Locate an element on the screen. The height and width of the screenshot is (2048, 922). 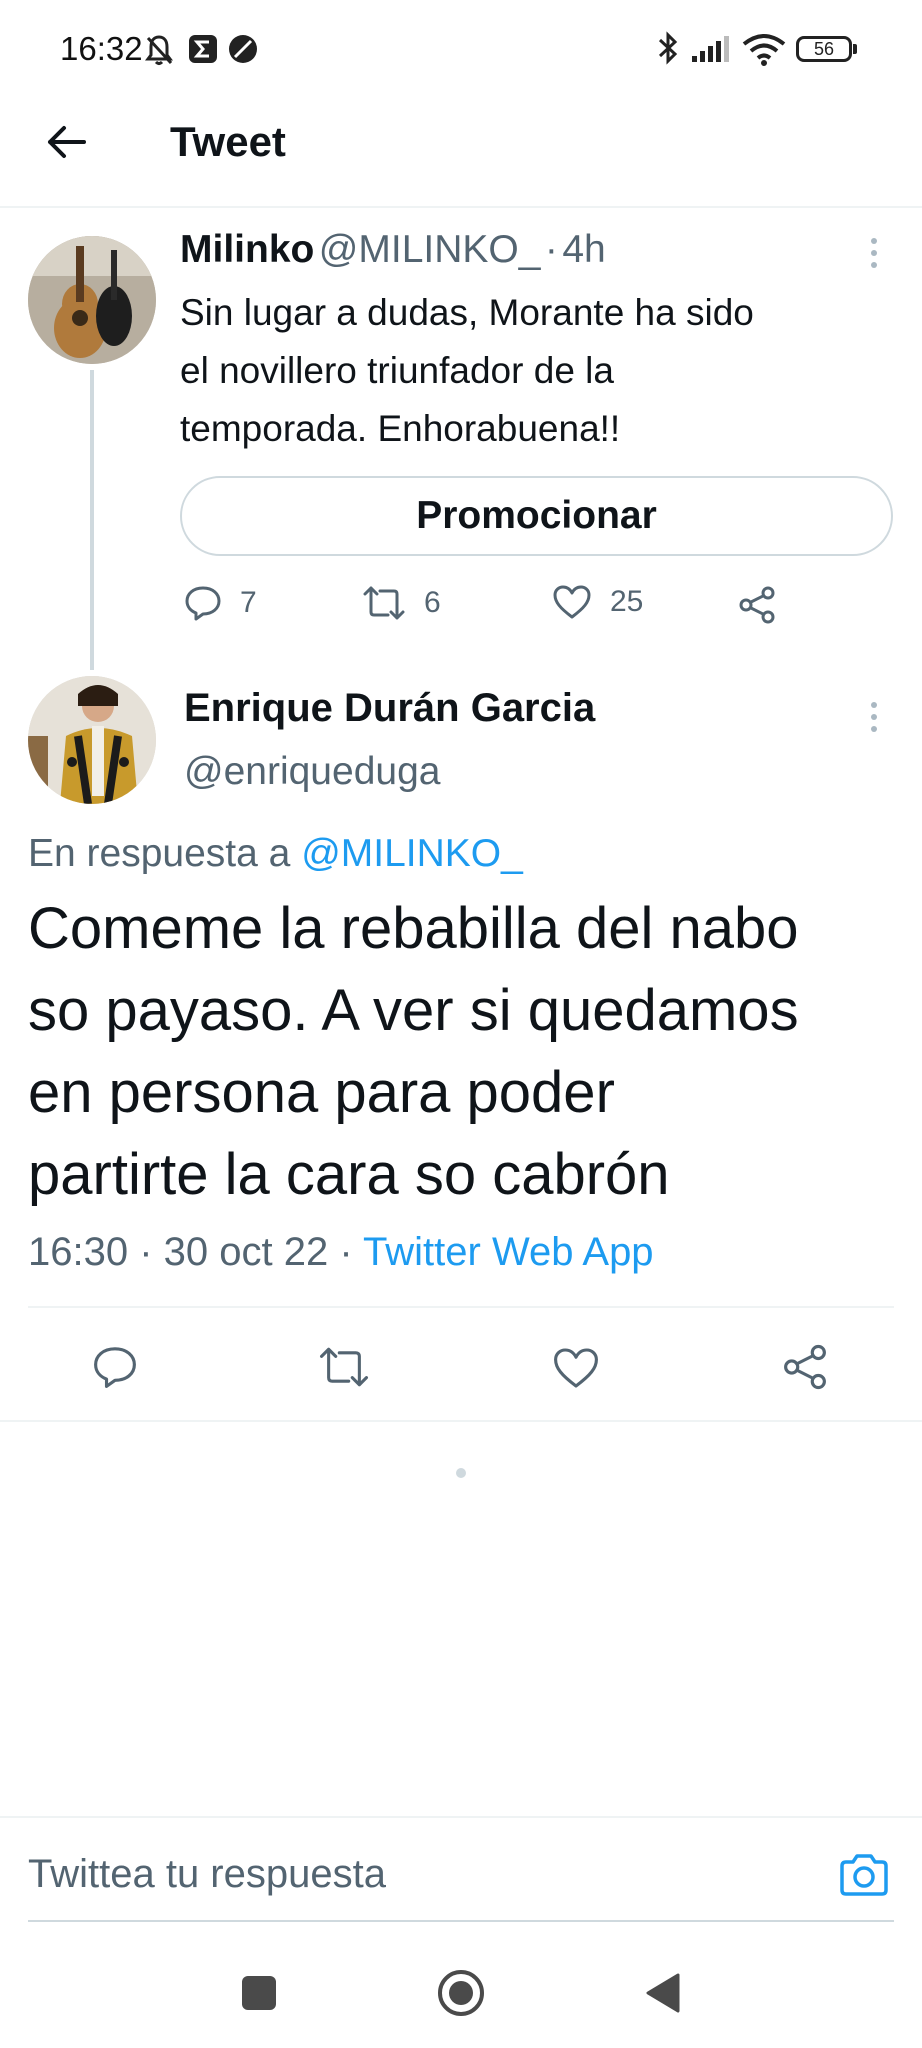
parent-tweet-header: Milinko @MILINKO_ · 4h is located at coordinates (393, 250).